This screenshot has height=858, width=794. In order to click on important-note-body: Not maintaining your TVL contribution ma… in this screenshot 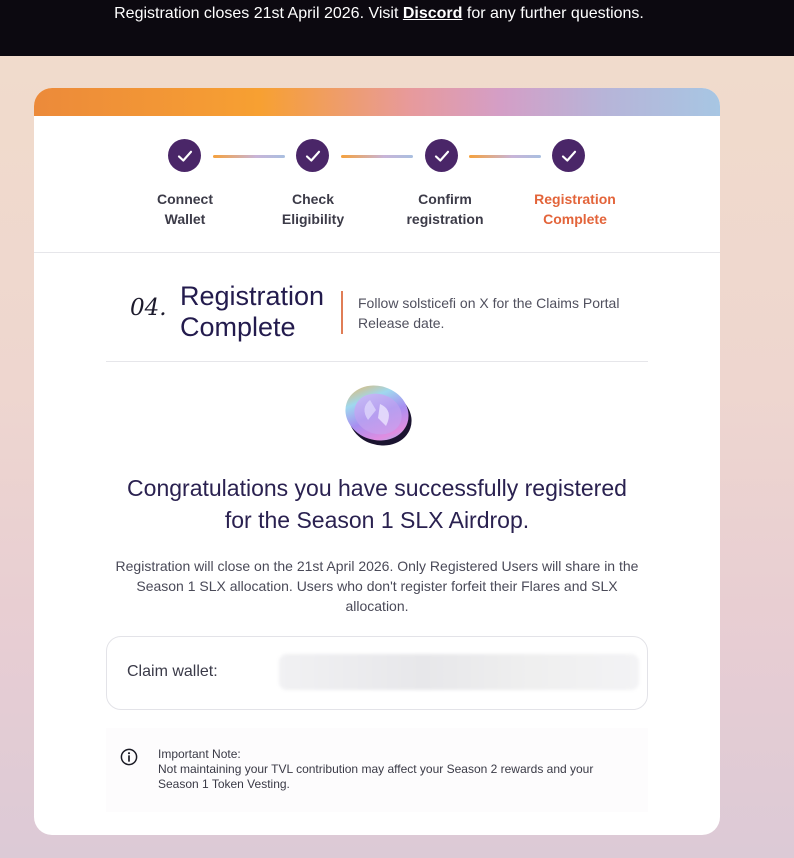, I will do `click(376, 776)`.